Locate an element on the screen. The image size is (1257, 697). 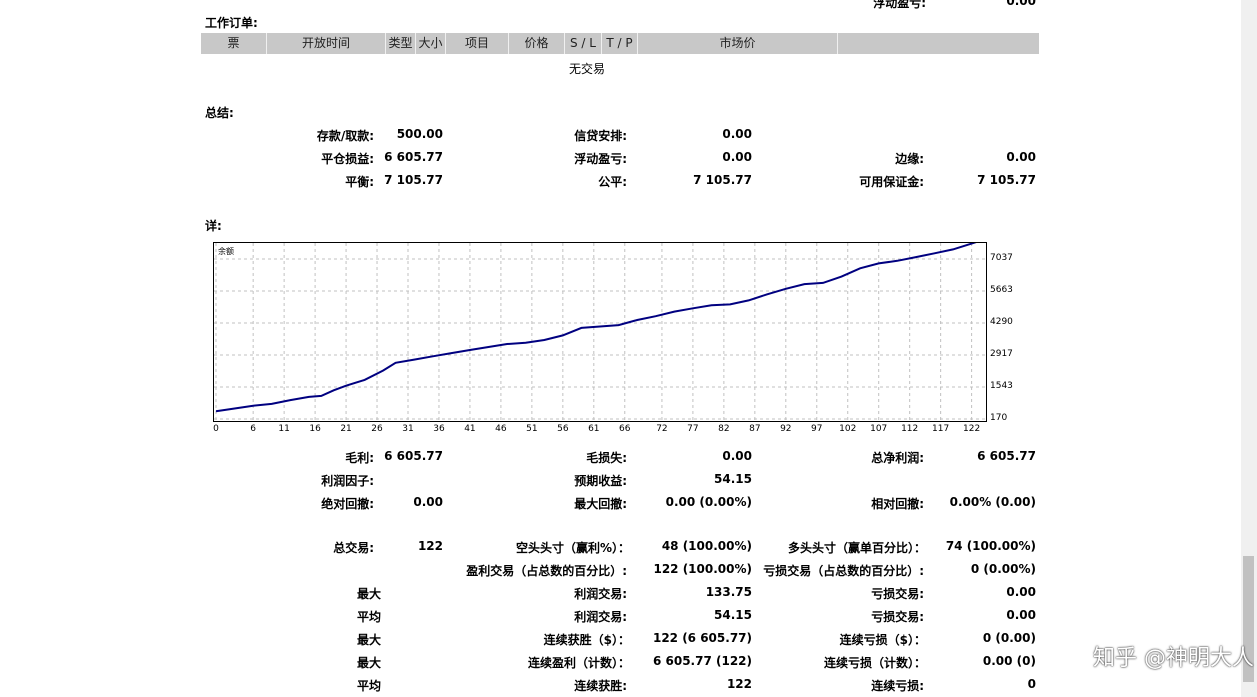
x-tick-label: 51 is located at coordinates (532, 429).